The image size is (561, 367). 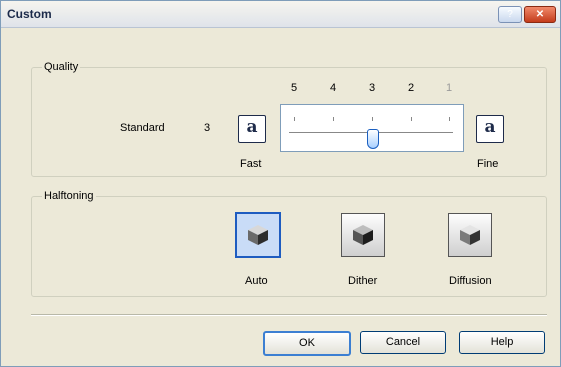 I want to click on fast-label: Fast, so click(x=251, y=164).